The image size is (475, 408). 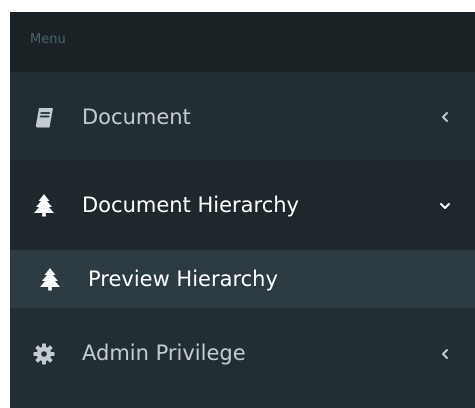 What do you see at coordinates (445, 206) in the screenshot?
I see `chevron-down-icon` at bounding box center [445, 206].